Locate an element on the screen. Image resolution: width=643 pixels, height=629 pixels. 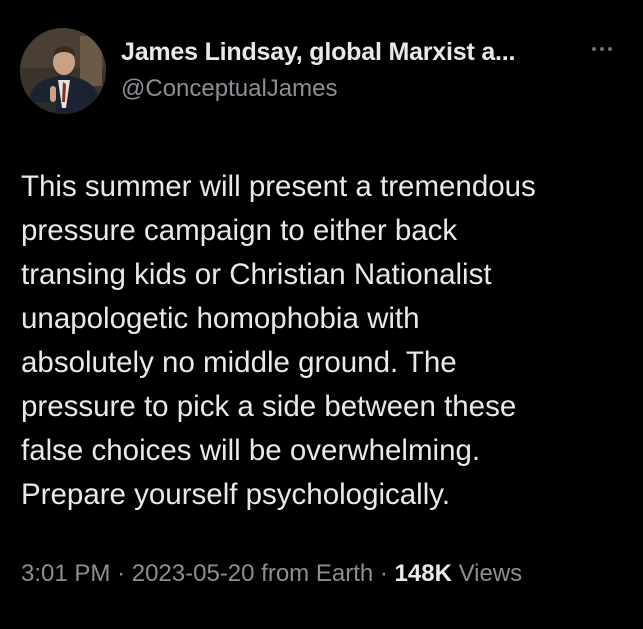
tweet-text-line: transing kids or Christian Nationalist is located at coordinates (256, 274).